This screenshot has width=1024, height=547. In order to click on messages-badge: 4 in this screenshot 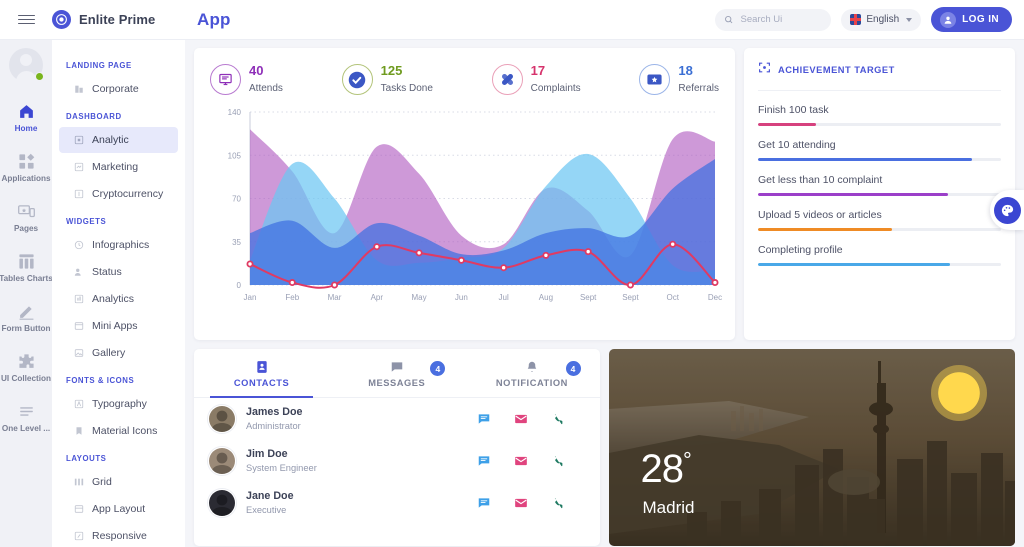, I will do `click(438, 368)`.